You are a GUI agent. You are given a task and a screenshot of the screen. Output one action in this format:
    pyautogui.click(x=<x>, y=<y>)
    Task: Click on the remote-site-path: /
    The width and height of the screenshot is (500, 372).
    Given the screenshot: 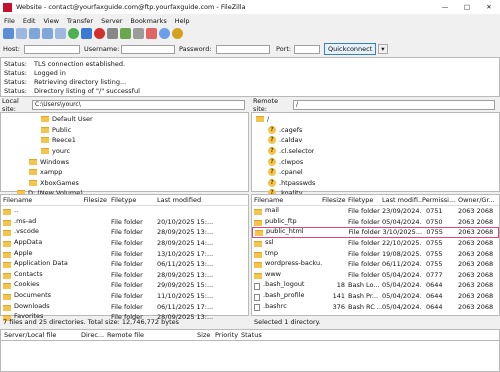 What is the action you would take?
    pyautogui.click(x=394, y=105)
    